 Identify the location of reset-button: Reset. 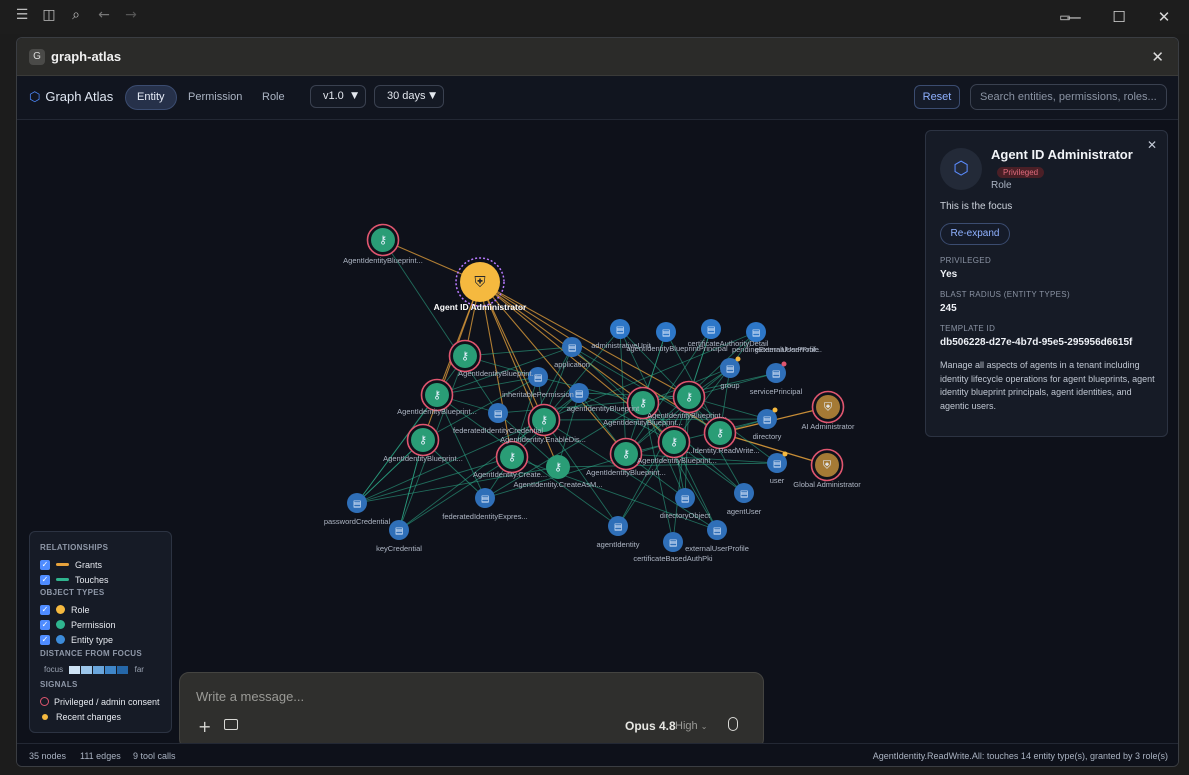
(937, 97).